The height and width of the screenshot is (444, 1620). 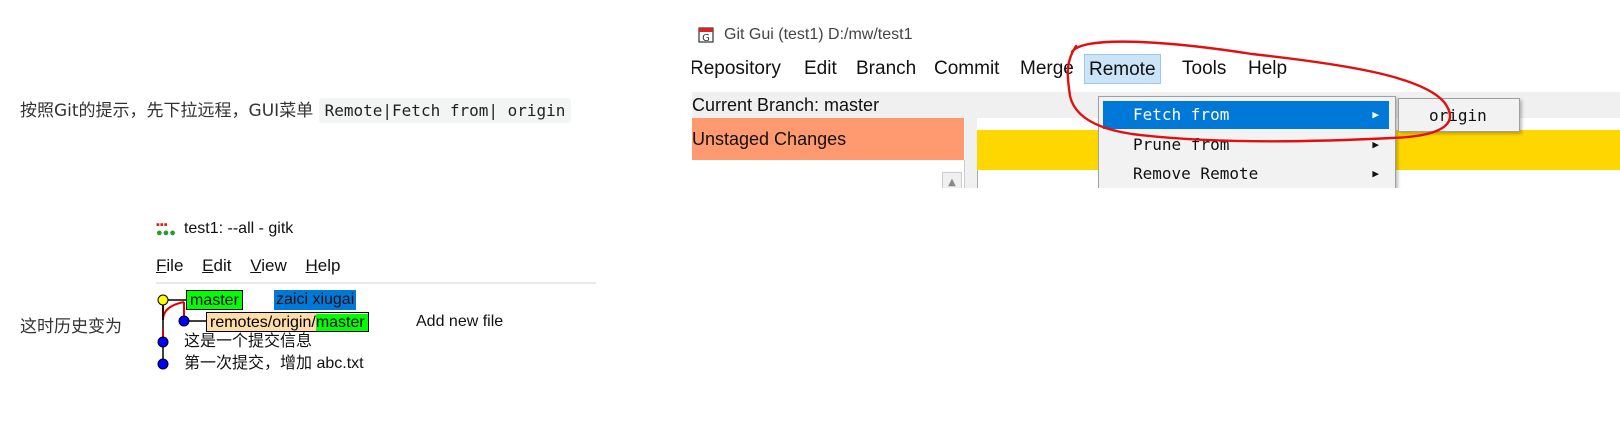 I want to click on menu-edit: Edit, so click(x=820, y=69).